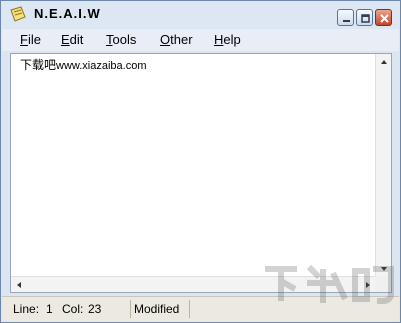 This screenshot has width=401, height=323. Describe the element at coordinates (34, 39) in the screenshot. I see `menu-file-label: ile` at that location.